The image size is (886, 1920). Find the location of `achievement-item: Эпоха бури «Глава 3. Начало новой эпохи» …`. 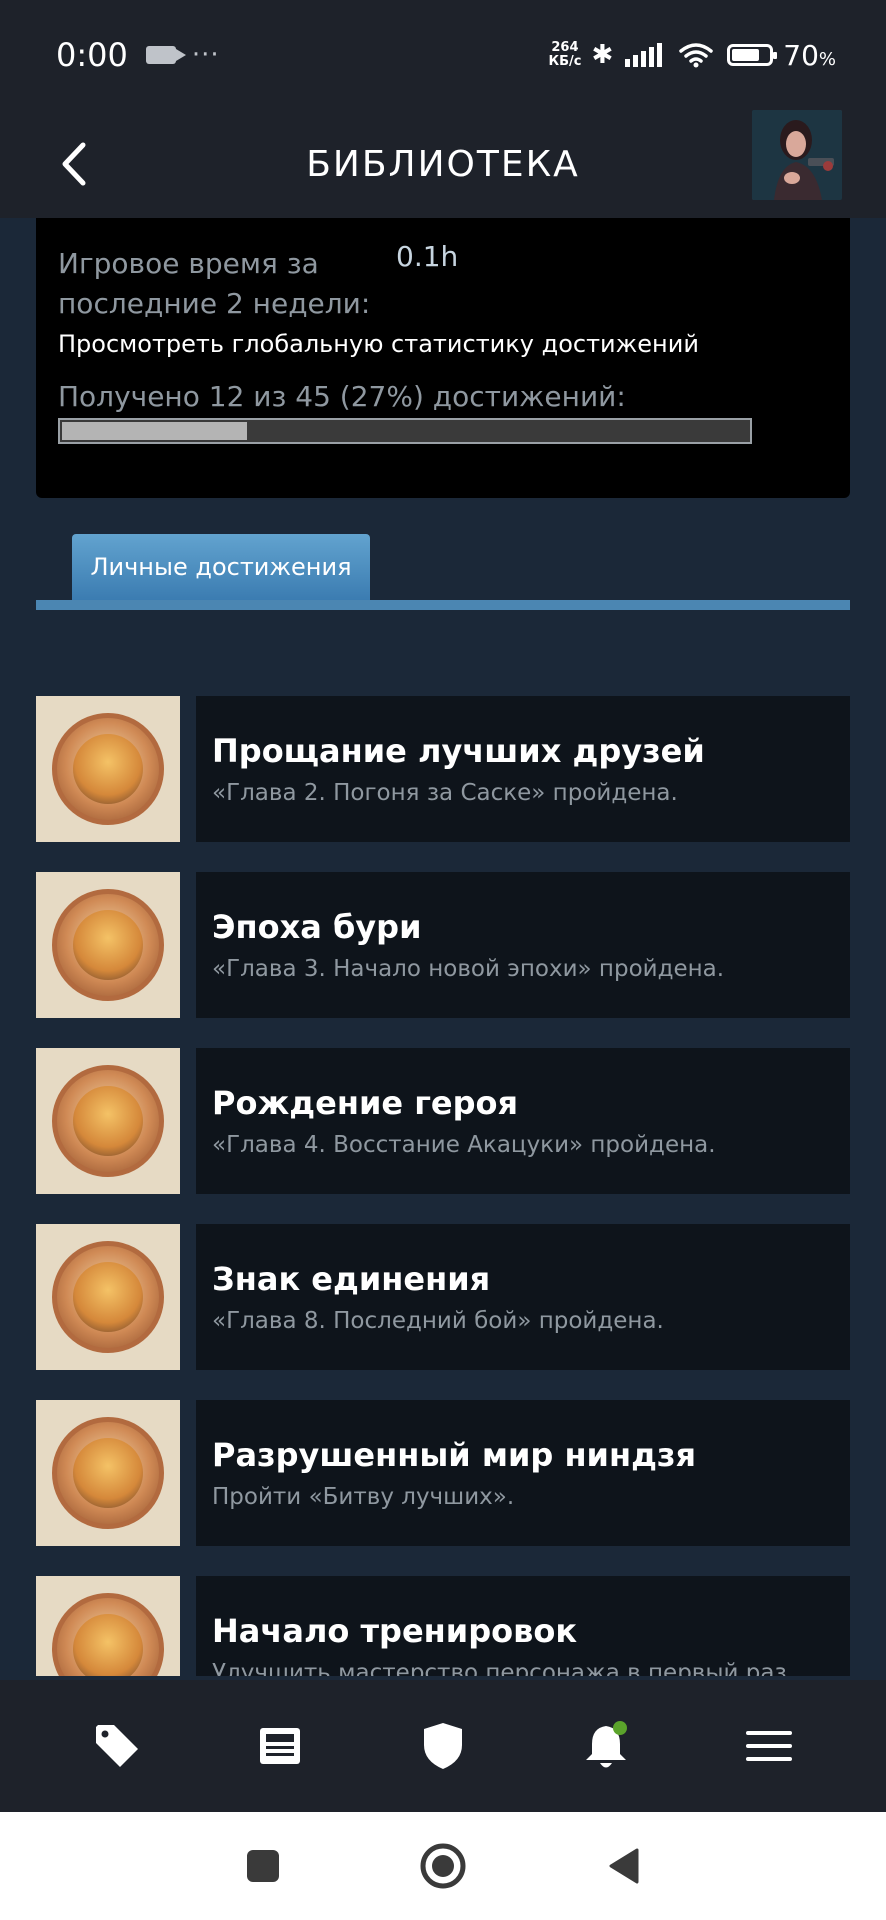

achievement-item: Эпоха бури «Глава 3. Начало новой эпохи» … is located at coordinates (443, 945).